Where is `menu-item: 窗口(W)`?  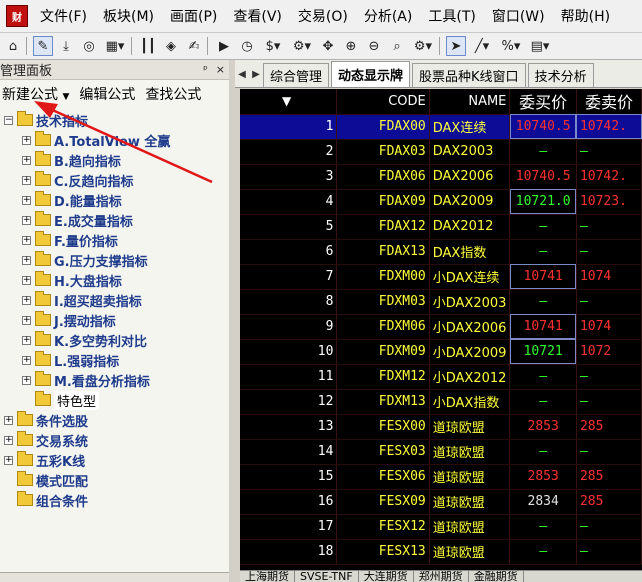 menu-item: 窗口(W) is located at coordinates (518, 16).